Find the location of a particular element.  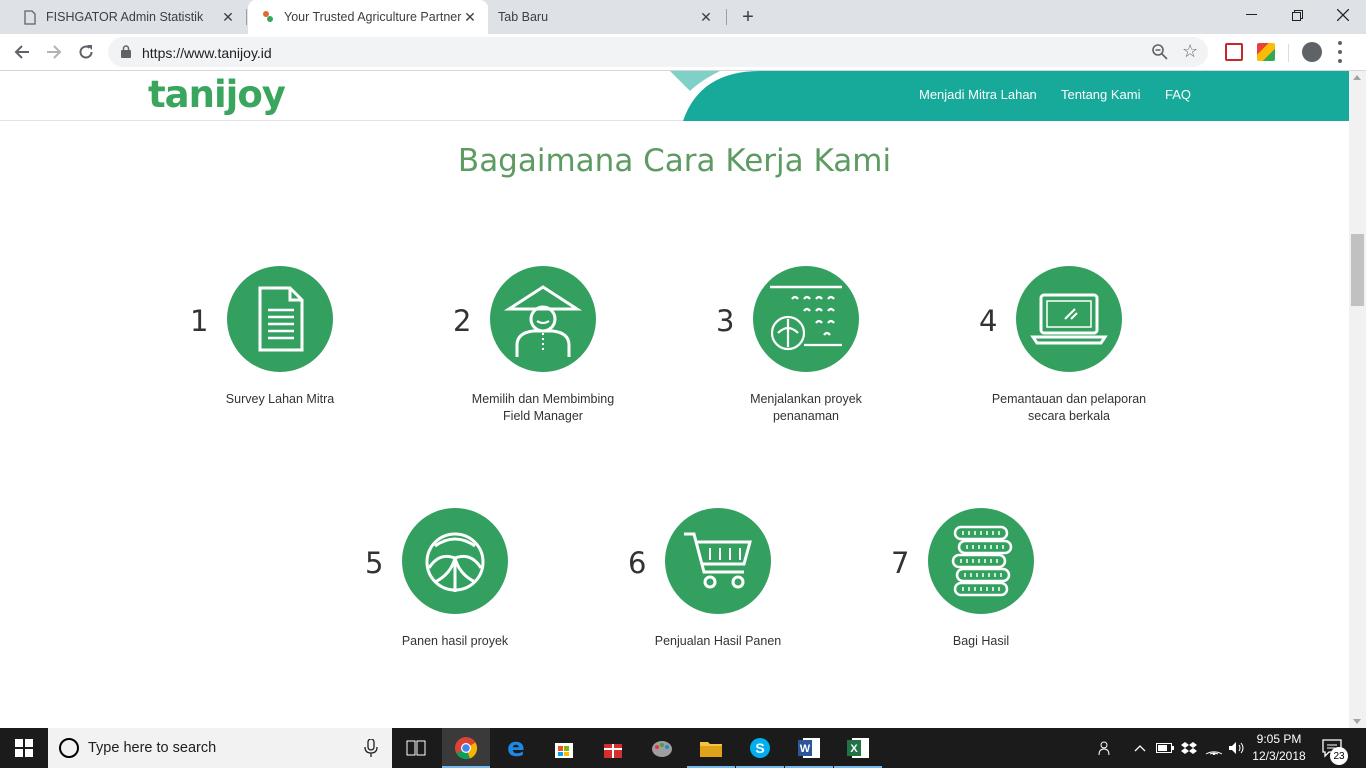

tab-fishgator: FISHGATOR Admin Statistik ✕ is located at coordinates (128, 17).